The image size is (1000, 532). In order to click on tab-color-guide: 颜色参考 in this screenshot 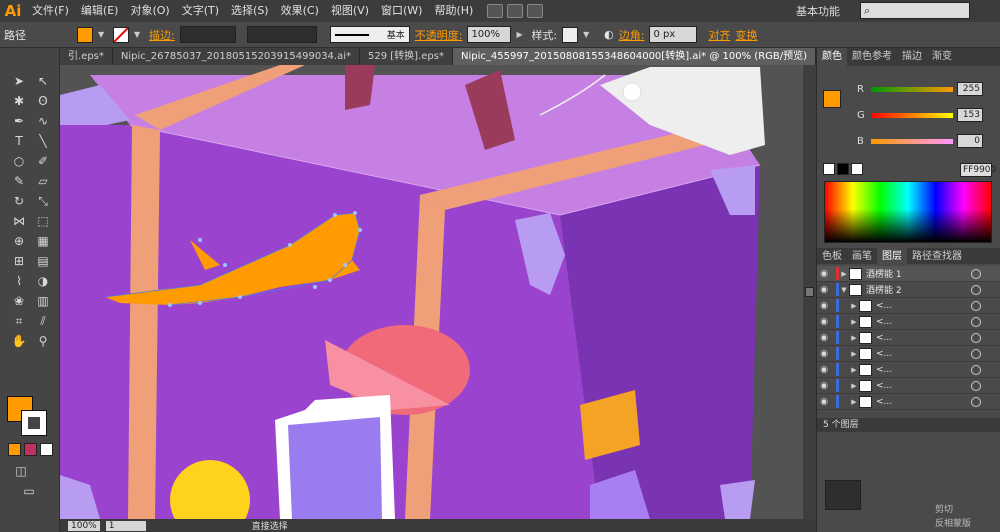, I will do `click(872, 57)`.